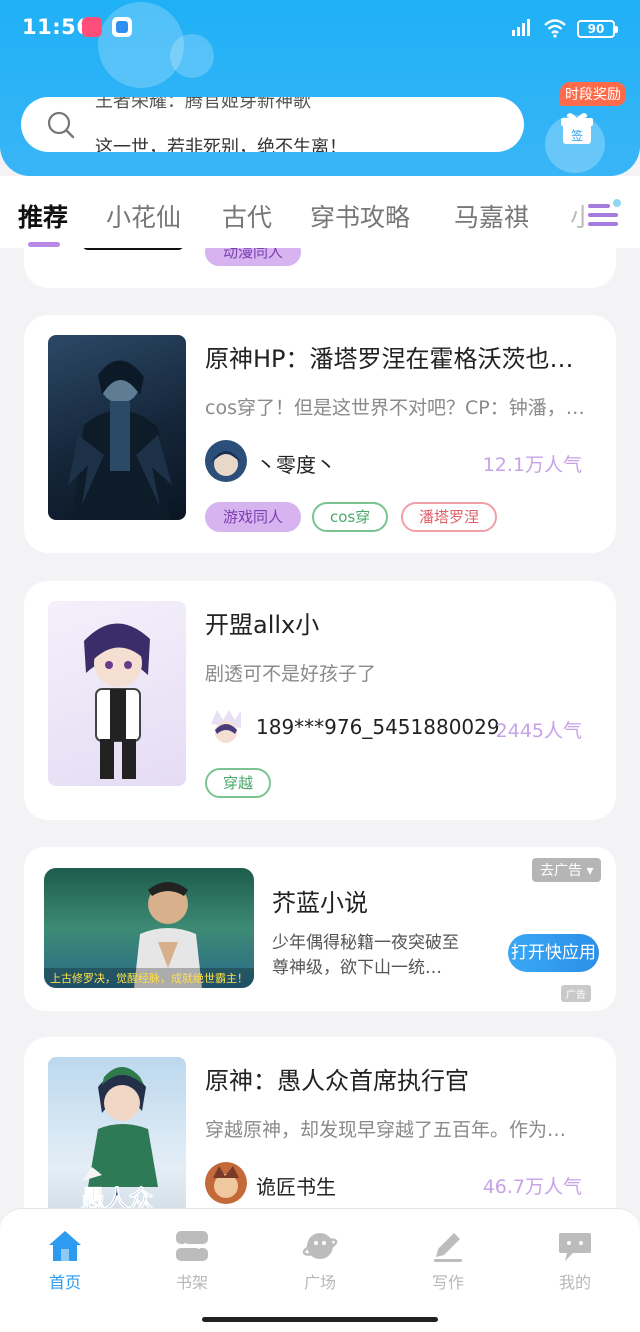 The width and height of the screenshot is (640, 1332). I want to click on menu-icon, so click(604, 215).